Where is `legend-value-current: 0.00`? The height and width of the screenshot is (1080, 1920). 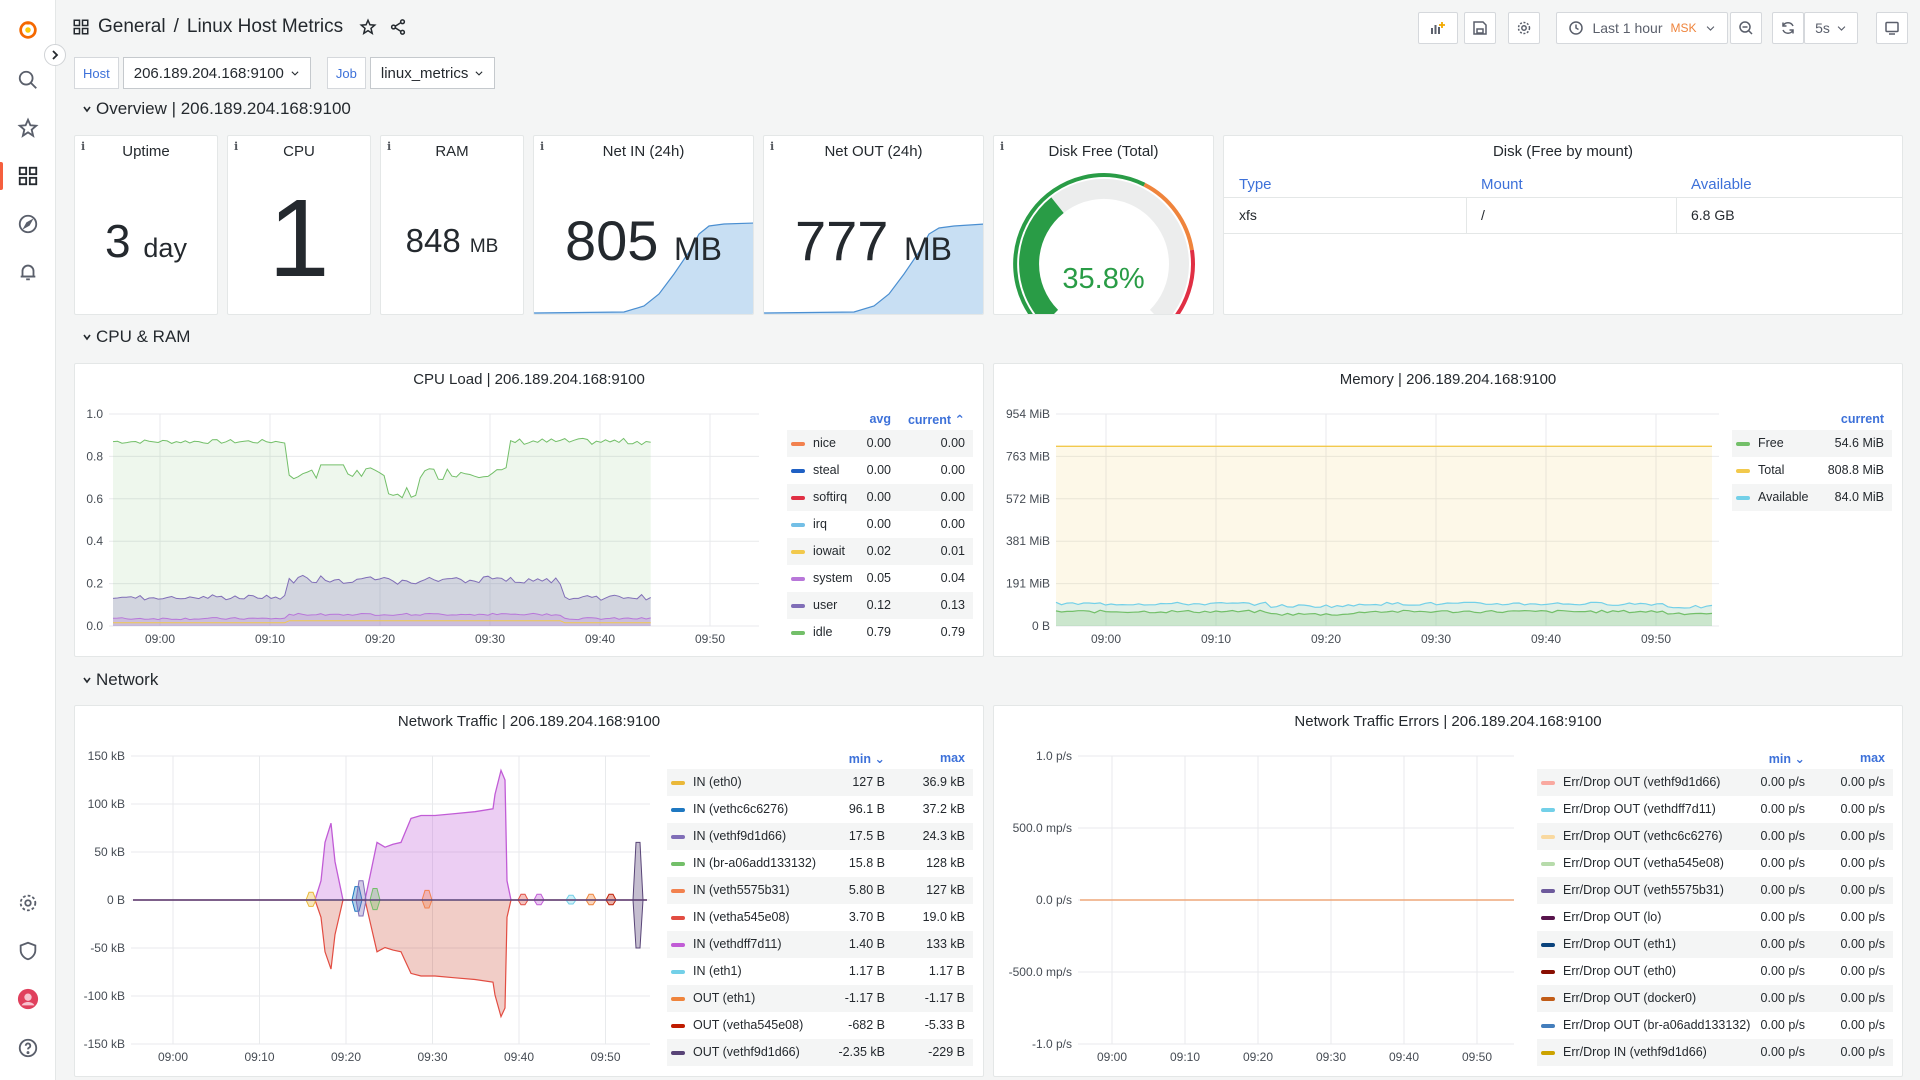 legend-value-current: 0.00 is located at coordinates (952, 523).